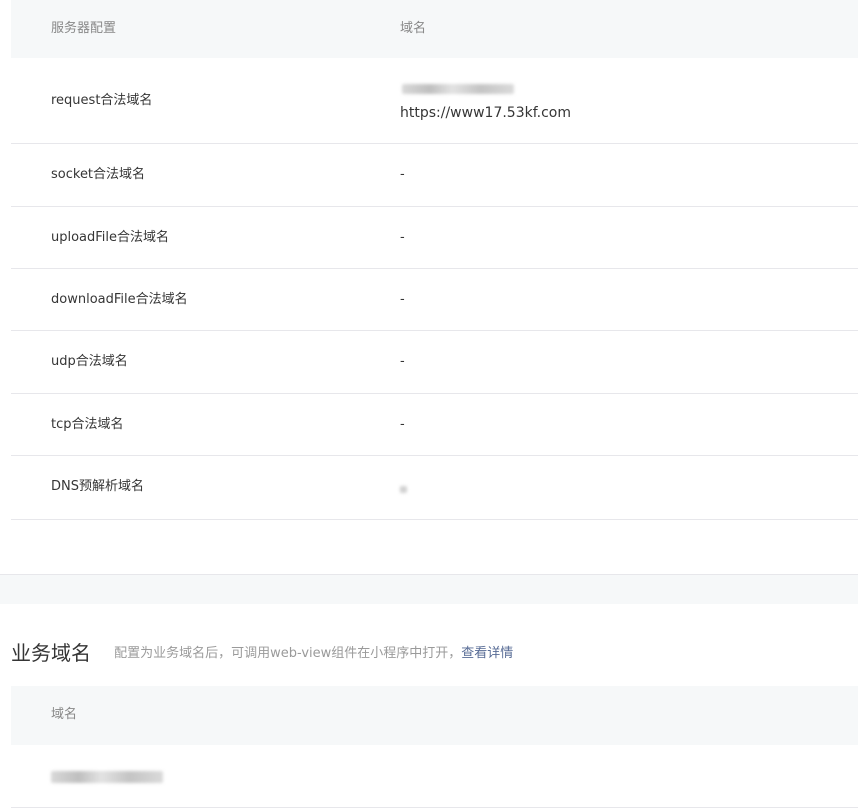 The width and height of the screenshot is (858, 810). I want to click on row-value-request: https://www17.53kf.com, so click(485, 113).